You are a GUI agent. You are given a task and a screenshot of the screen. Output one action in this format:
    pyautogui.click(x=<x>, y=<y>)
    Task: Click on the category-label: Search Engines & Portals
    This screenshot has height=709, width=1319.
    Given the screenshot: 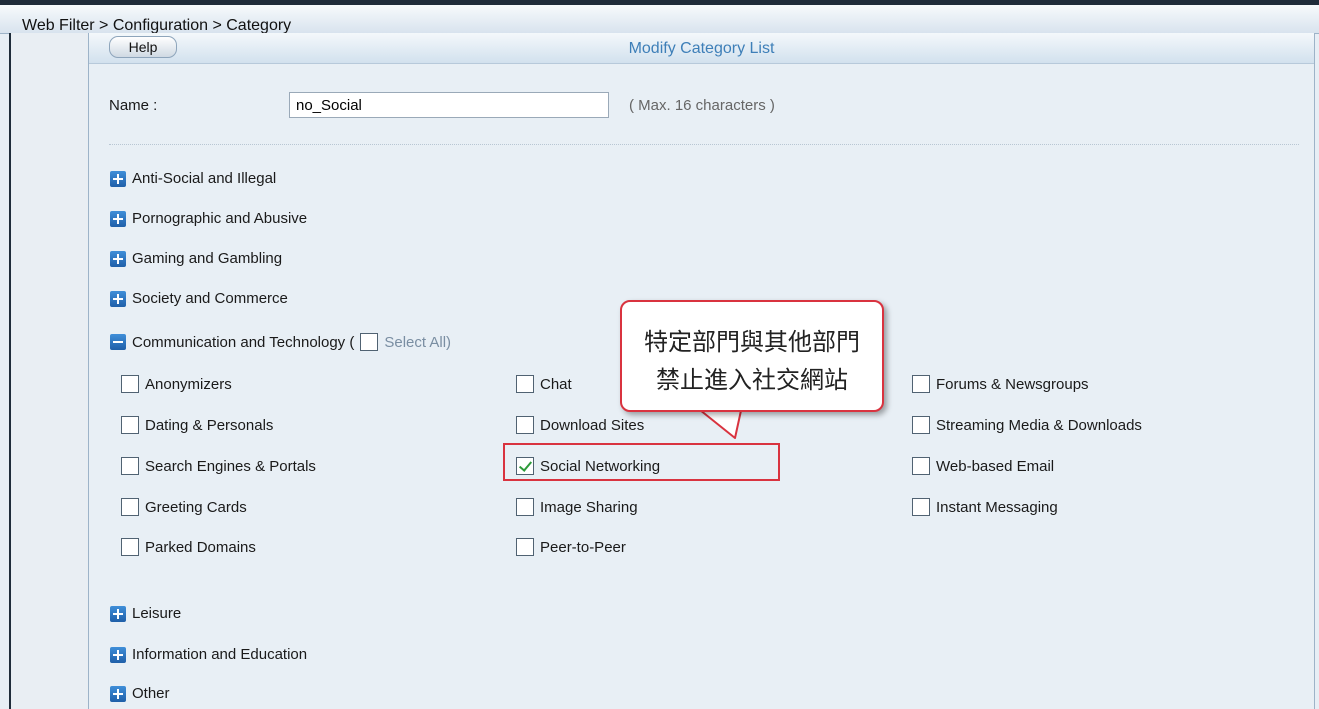 What is the action you would take?
    pyautogui.click(x=230, y=466)
    